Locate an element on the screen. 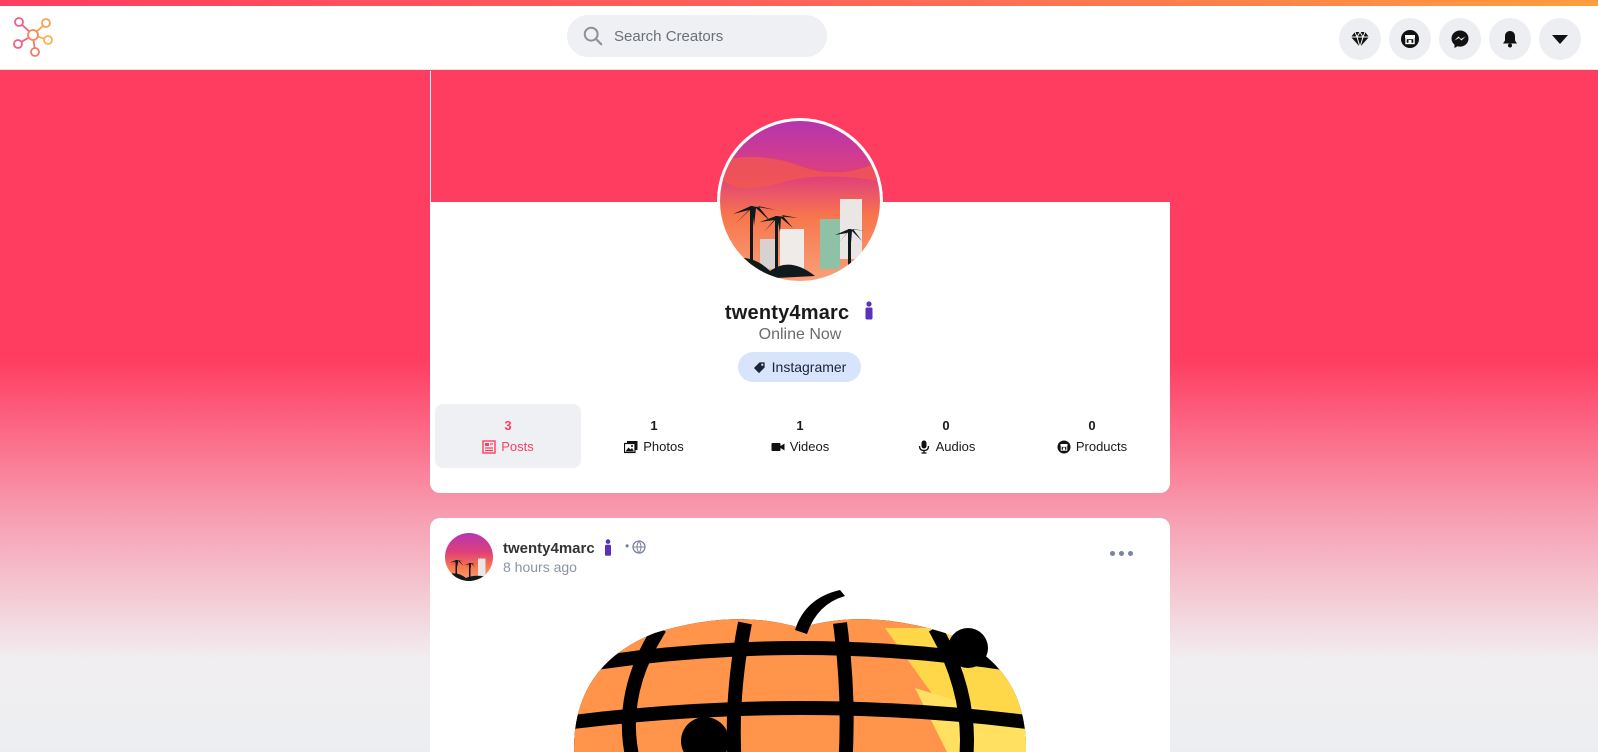 This screenshot has width=1598, height=752. posts-label: Posts is located at coordinates (517, 446).